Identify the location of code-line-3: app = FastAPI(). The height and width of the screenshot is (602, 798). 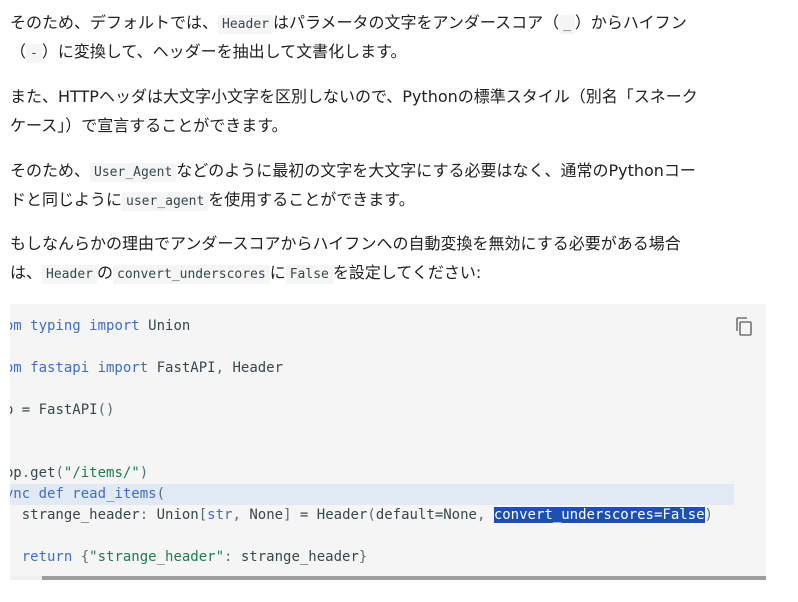
(62, 410).